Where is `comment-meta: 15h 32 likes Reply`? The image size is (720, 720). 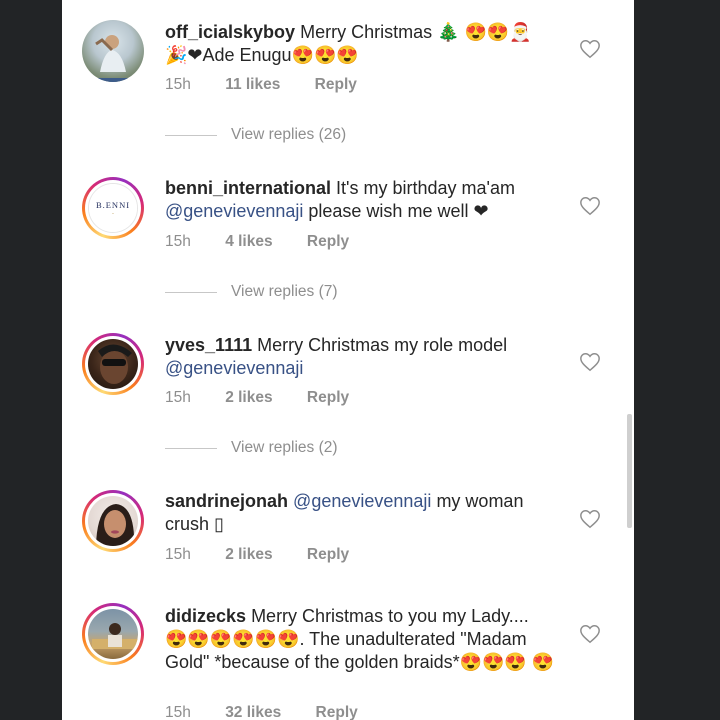 comment-meta: 15h 32 likes Reply is located at coordinates (261, 712).